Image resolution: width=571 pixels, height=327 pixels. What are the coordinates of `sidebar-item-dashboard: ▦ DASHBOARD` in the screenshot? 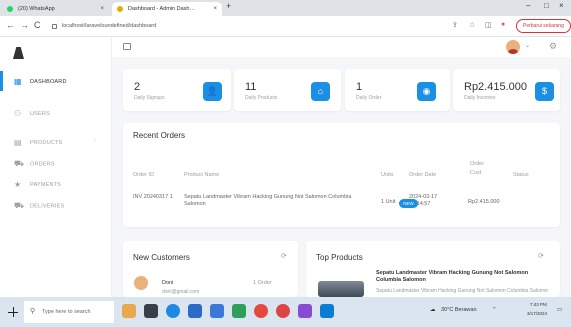 It's located at (40, 81).